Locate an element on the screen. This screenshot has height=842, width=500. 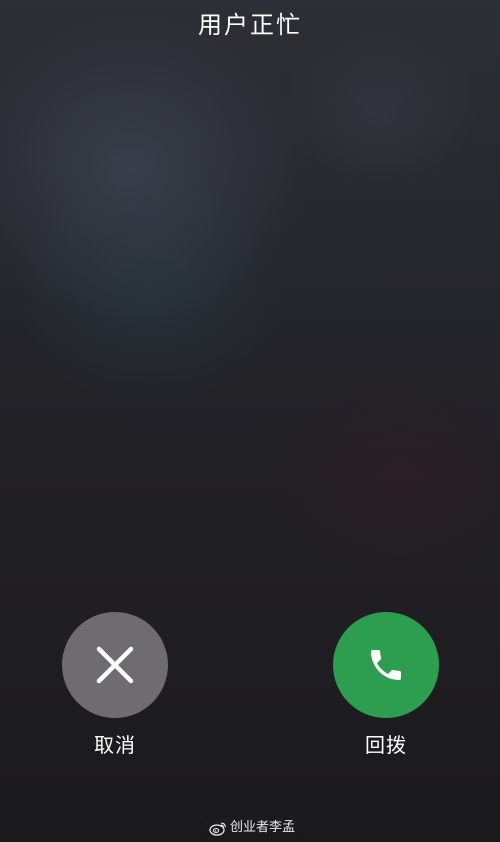
cancel-action: 取消 is located at coordinates (115, 685).